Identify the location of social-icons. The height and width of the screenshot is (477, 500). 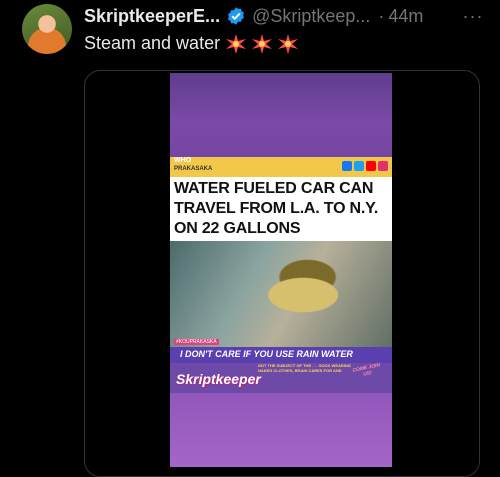
(365, 166).